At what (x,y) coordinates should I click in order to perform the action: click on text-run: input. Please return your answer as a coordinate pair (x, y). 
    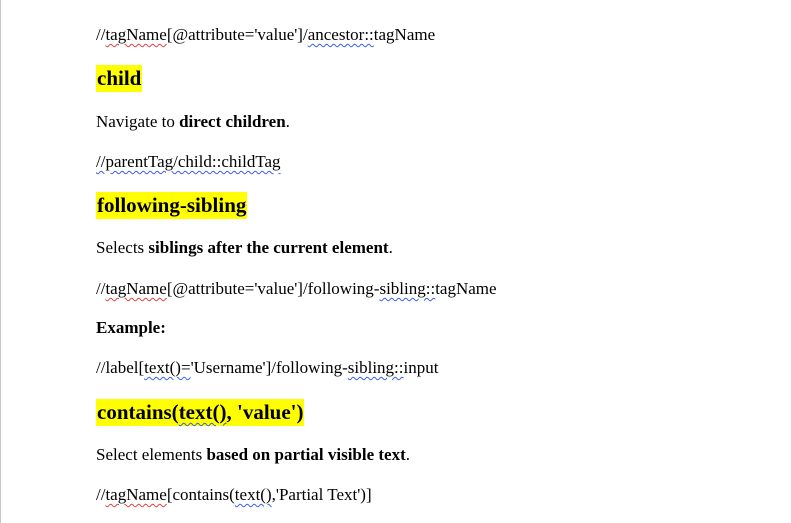
    Looking at the image, I should click on (421, 367).